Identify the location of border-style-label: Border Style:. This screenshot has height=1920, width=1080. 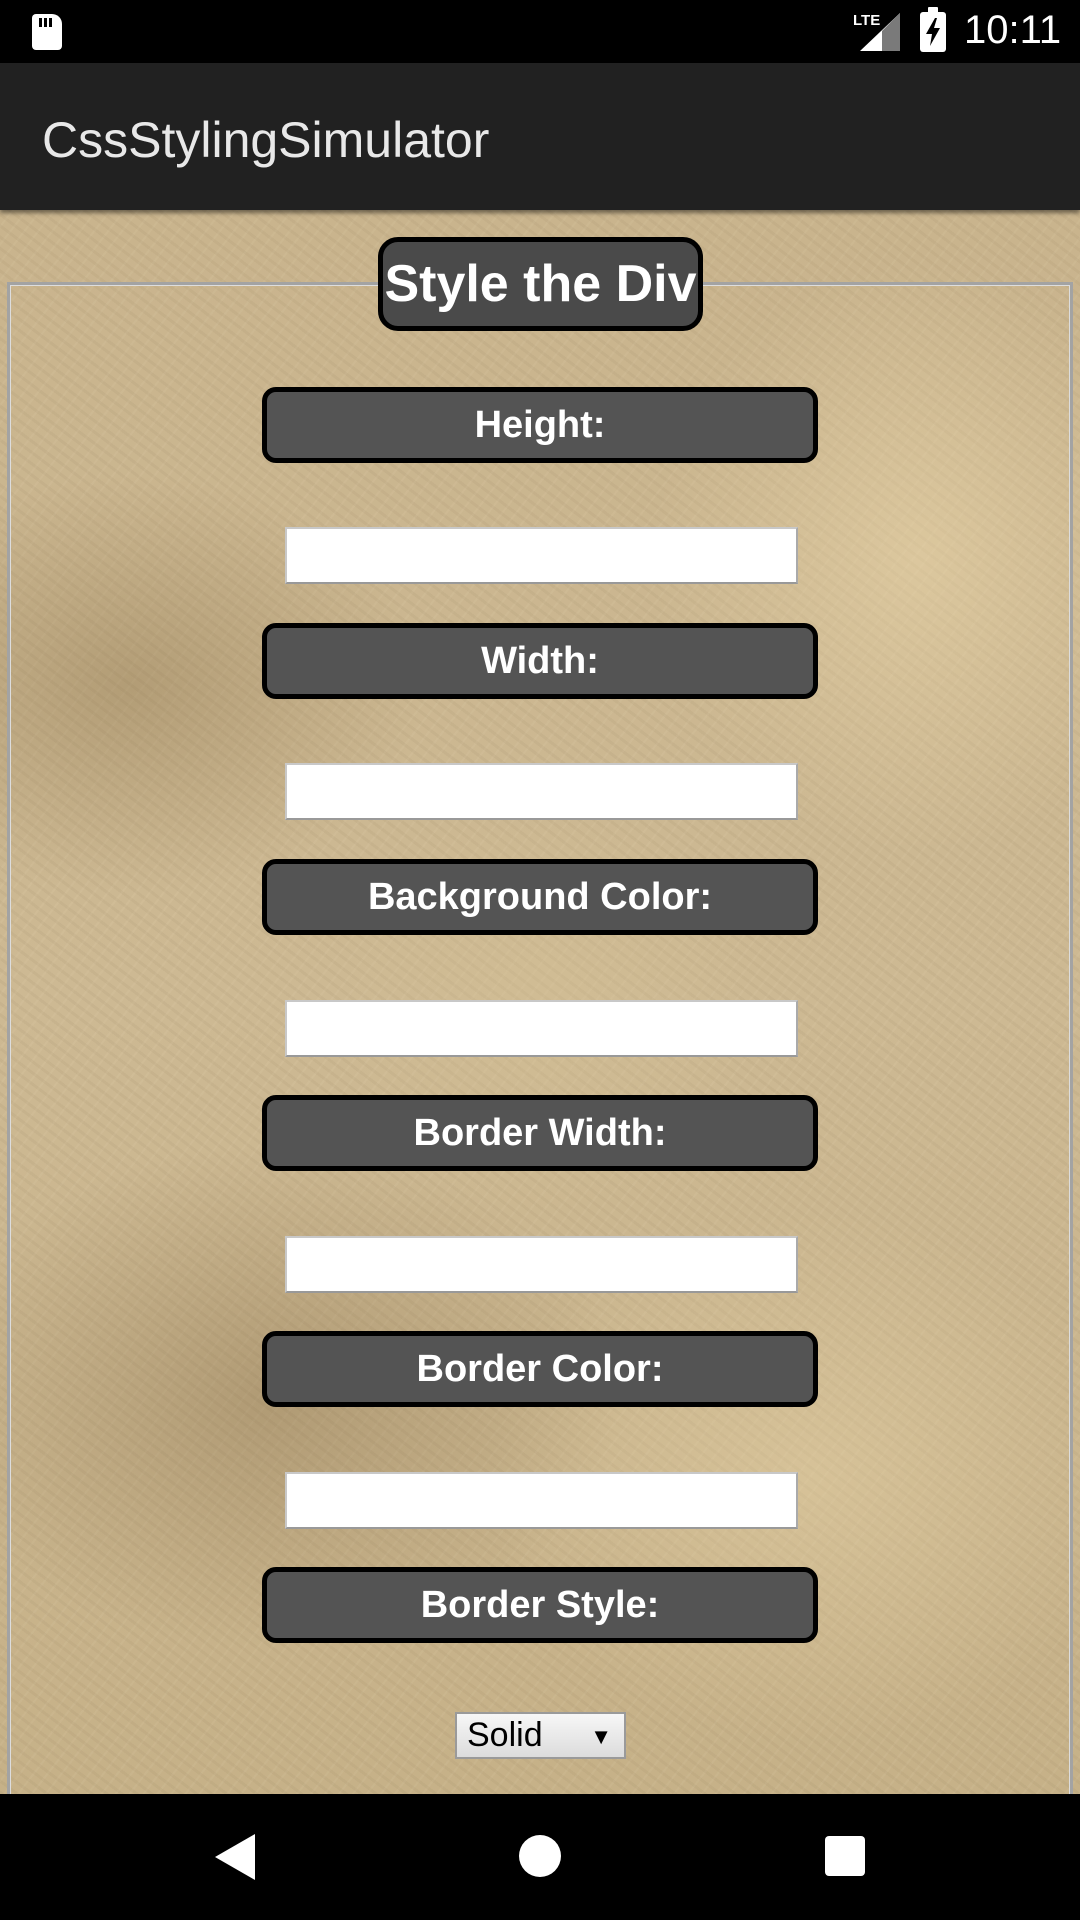
(540, 1605).